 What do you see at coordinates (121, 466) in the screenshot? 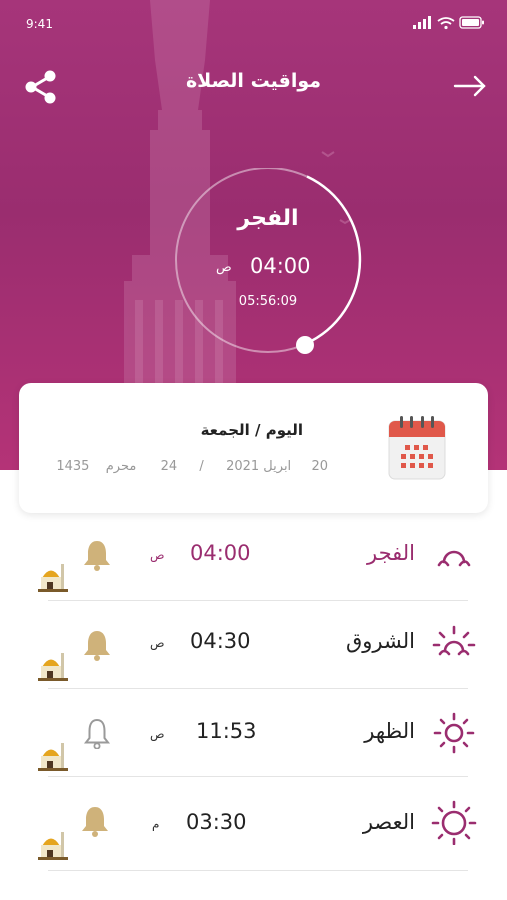
I see `hijri-month: محرم` at bounding box center [121, 466].